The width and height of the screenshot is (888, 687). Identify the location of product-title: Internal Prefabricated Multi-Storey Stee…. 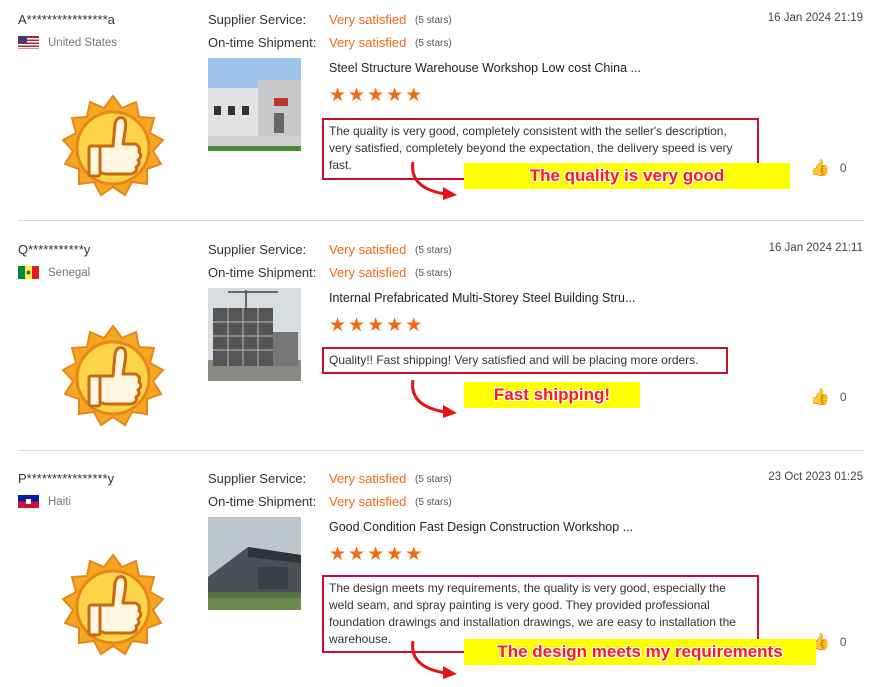
(482, 298).